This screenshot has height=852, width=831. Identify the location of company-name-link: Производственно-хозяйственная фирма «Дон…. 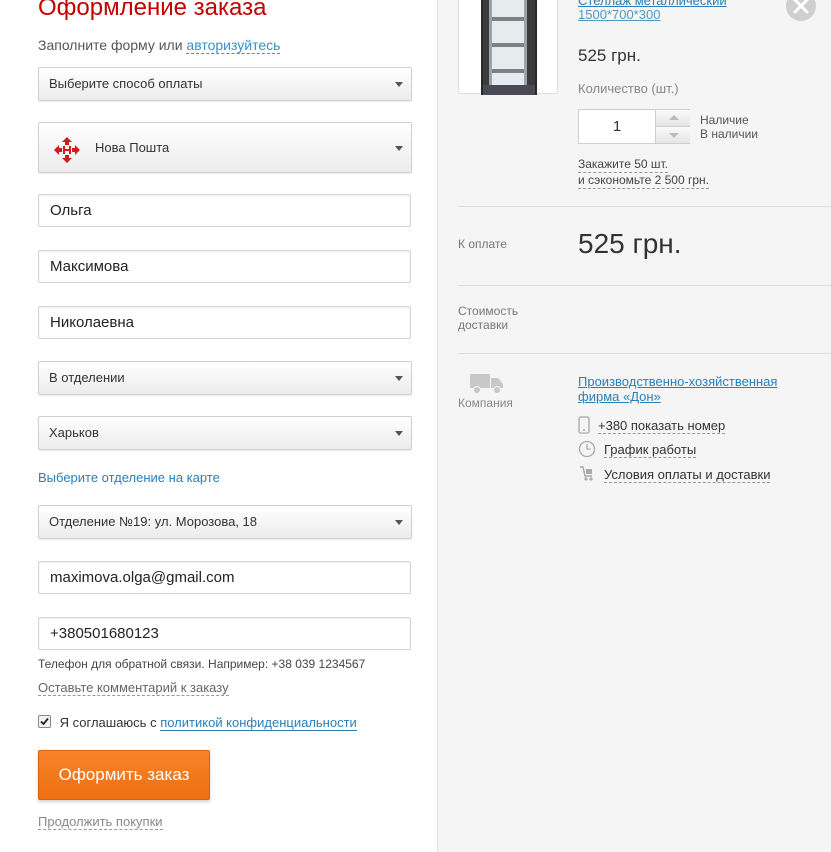
(677, 389).